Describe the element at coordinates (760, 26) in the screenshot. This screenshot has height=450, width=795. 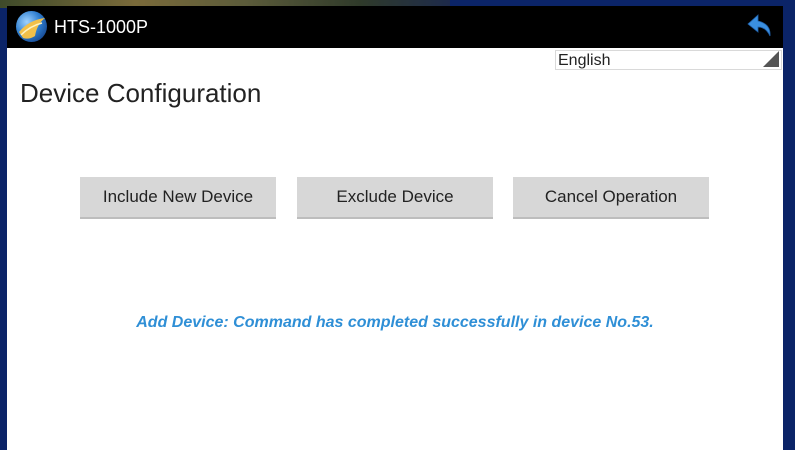
I see `back-arrow-icon` at that location.